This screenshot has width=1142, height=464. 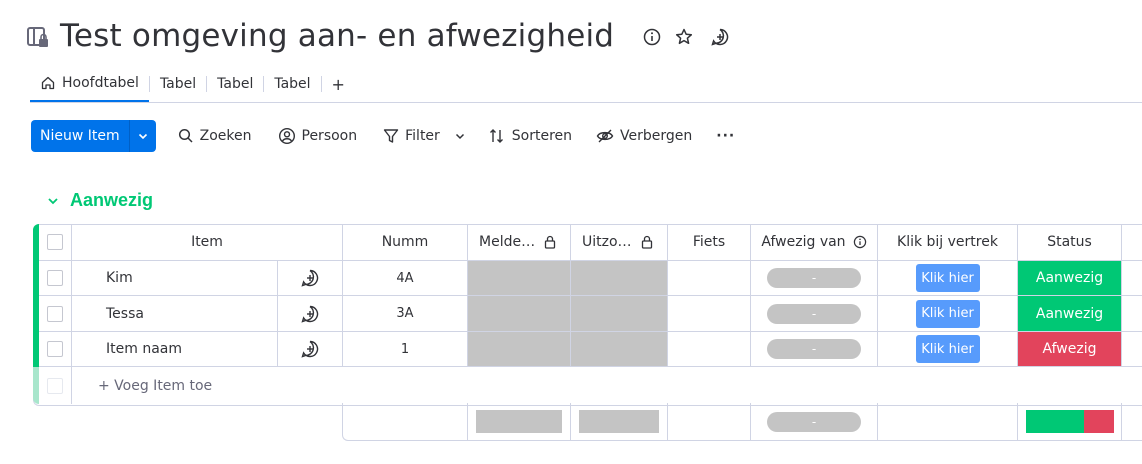 I want to click on board-lock-icon, so click(x=38, y=37).